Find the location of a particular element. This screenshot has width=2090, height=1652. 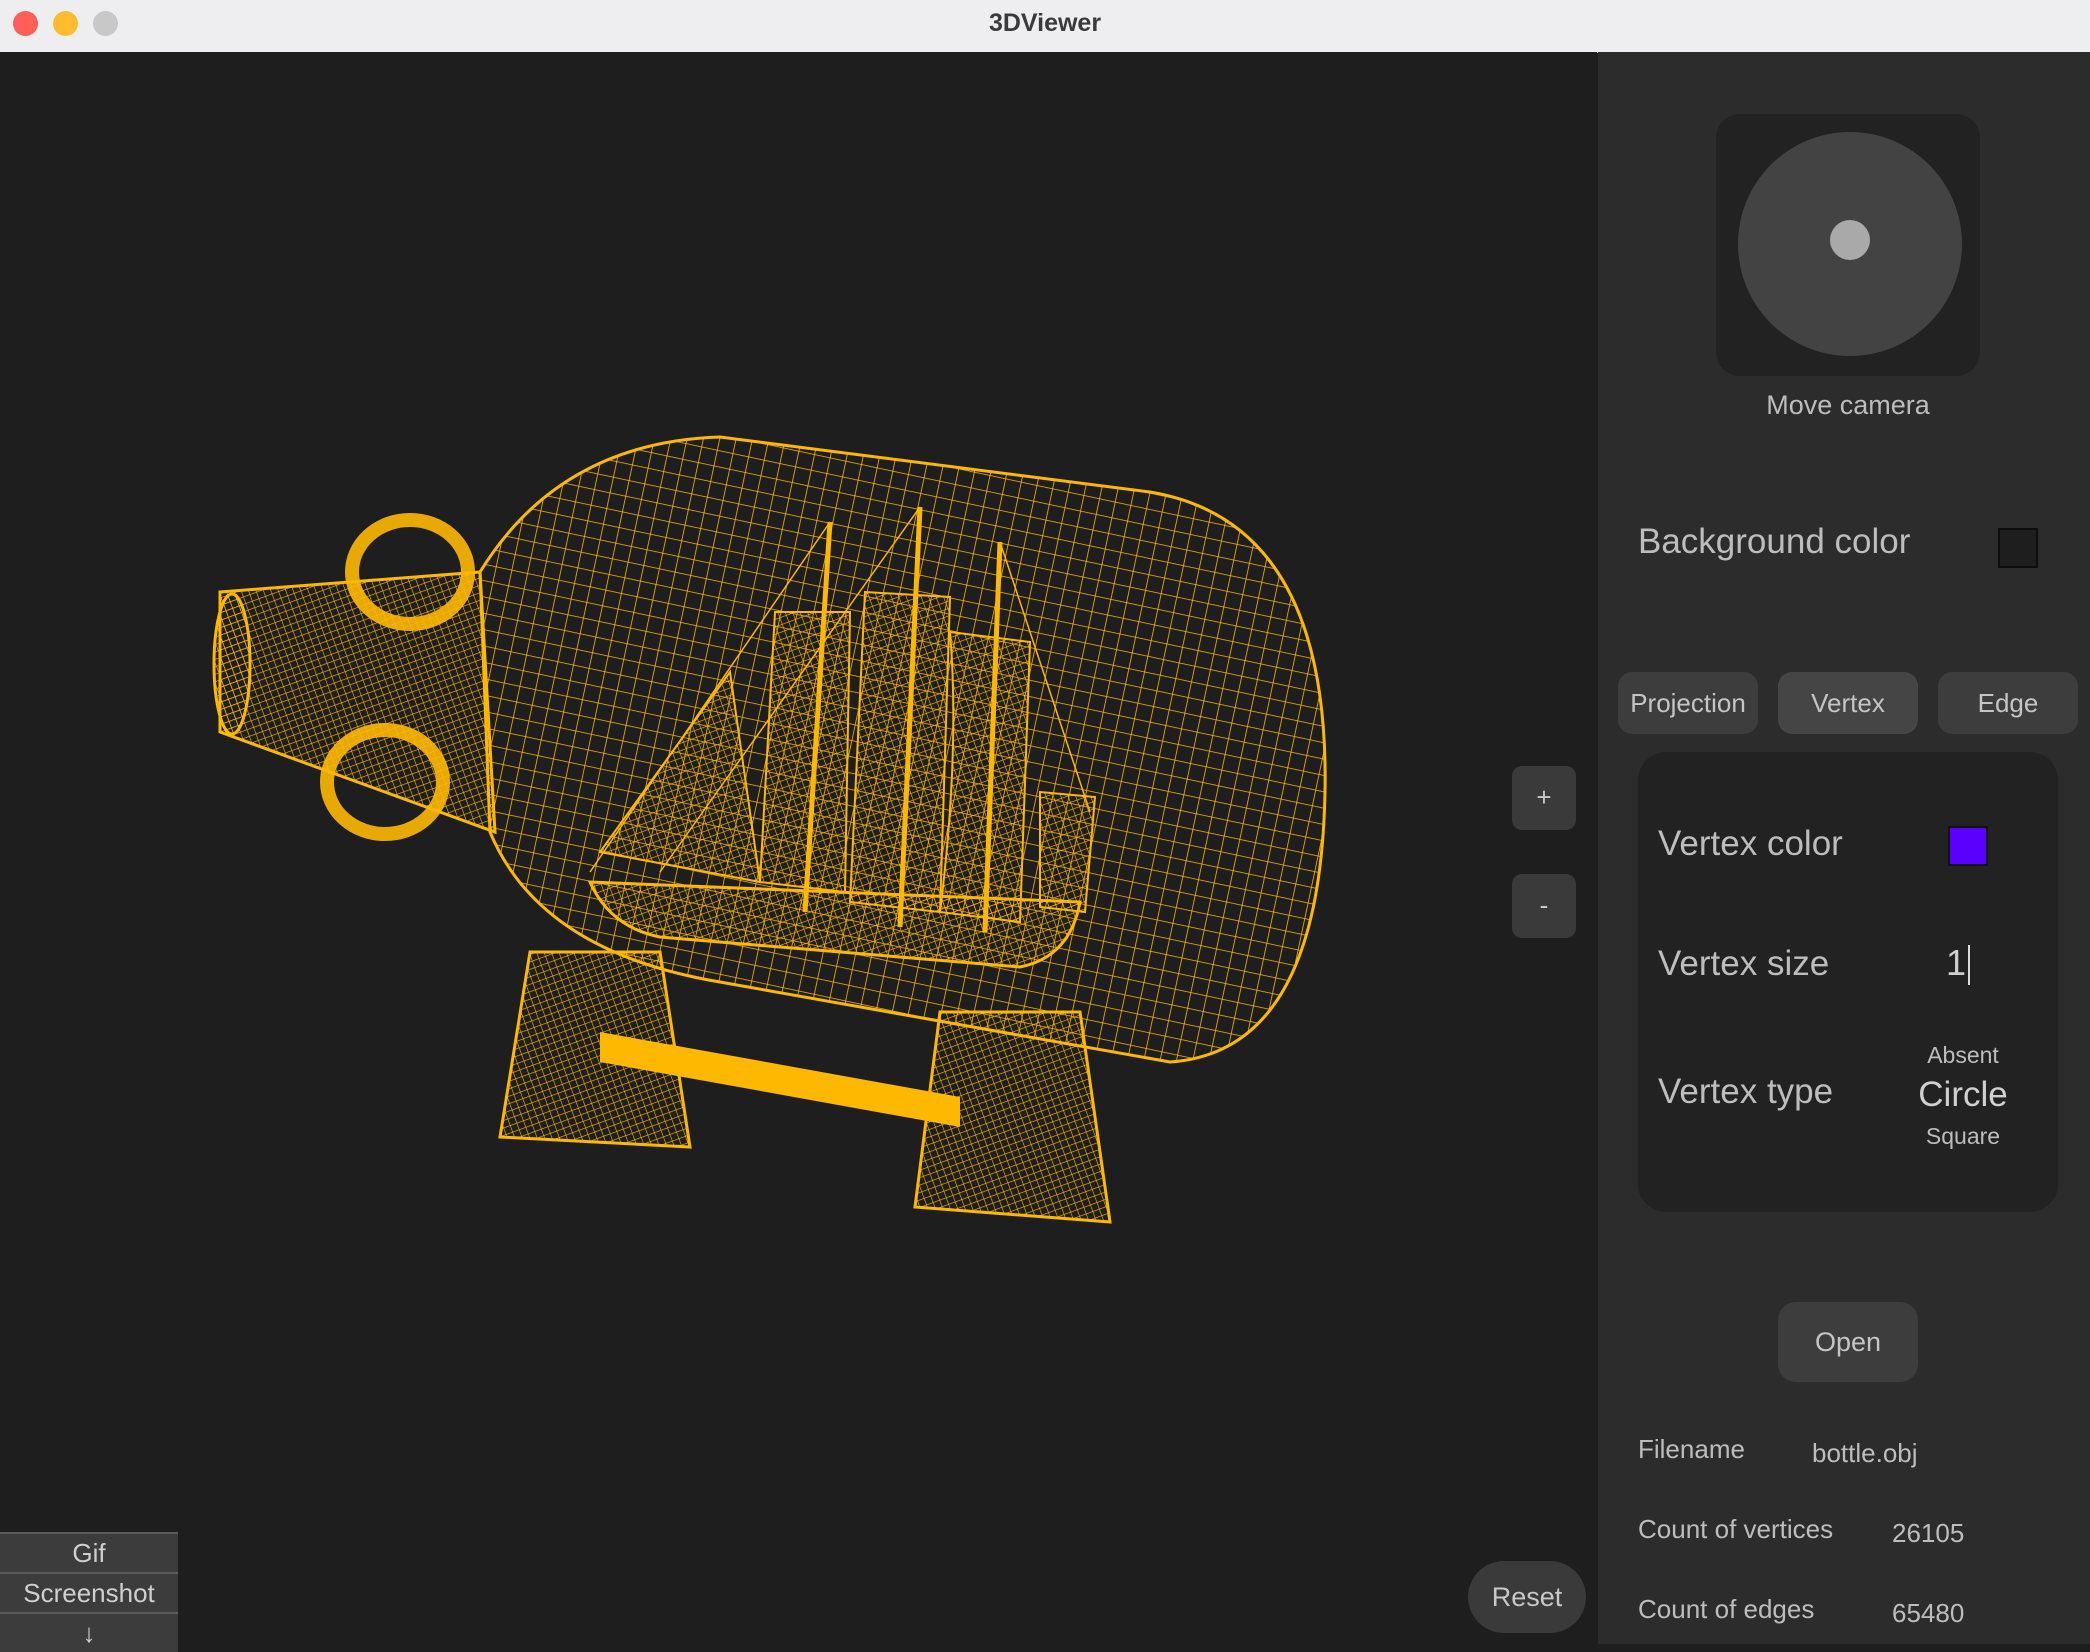

text-caret is located at coordinates (1969, 965).